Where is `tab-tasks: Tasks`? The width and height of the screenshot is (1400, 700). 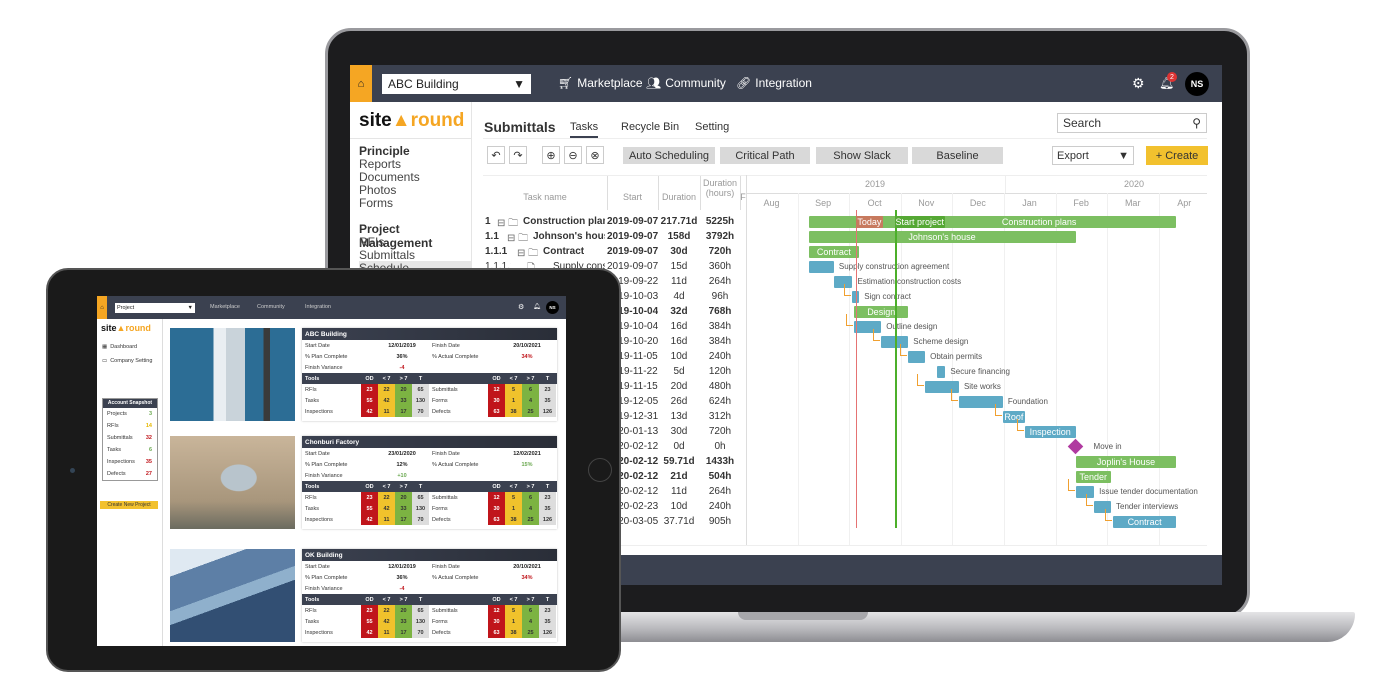 tab-tasks: Tasks is located at coordinates (584, 129).